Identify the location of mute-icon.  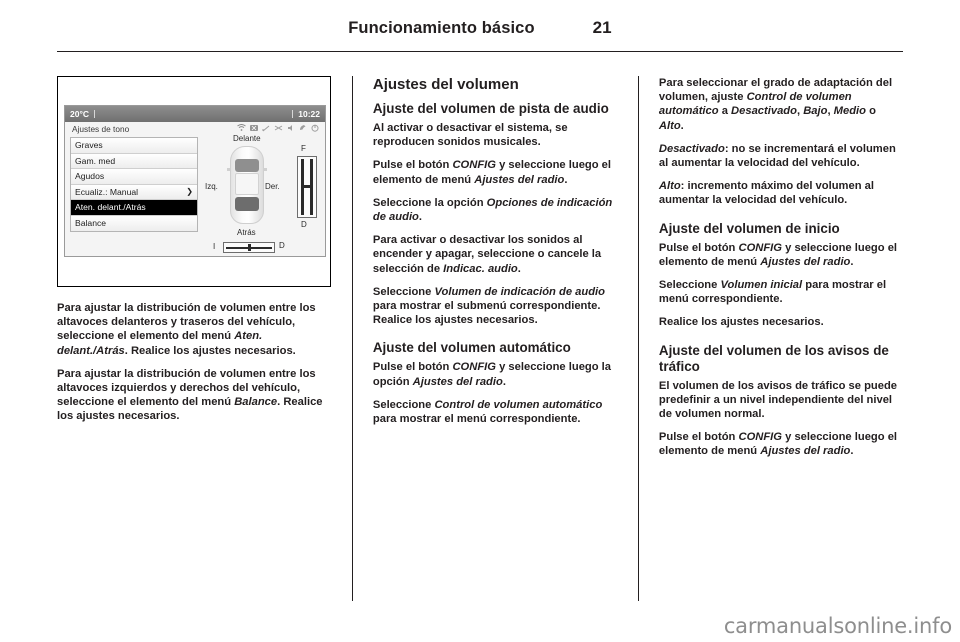
(291, 128).